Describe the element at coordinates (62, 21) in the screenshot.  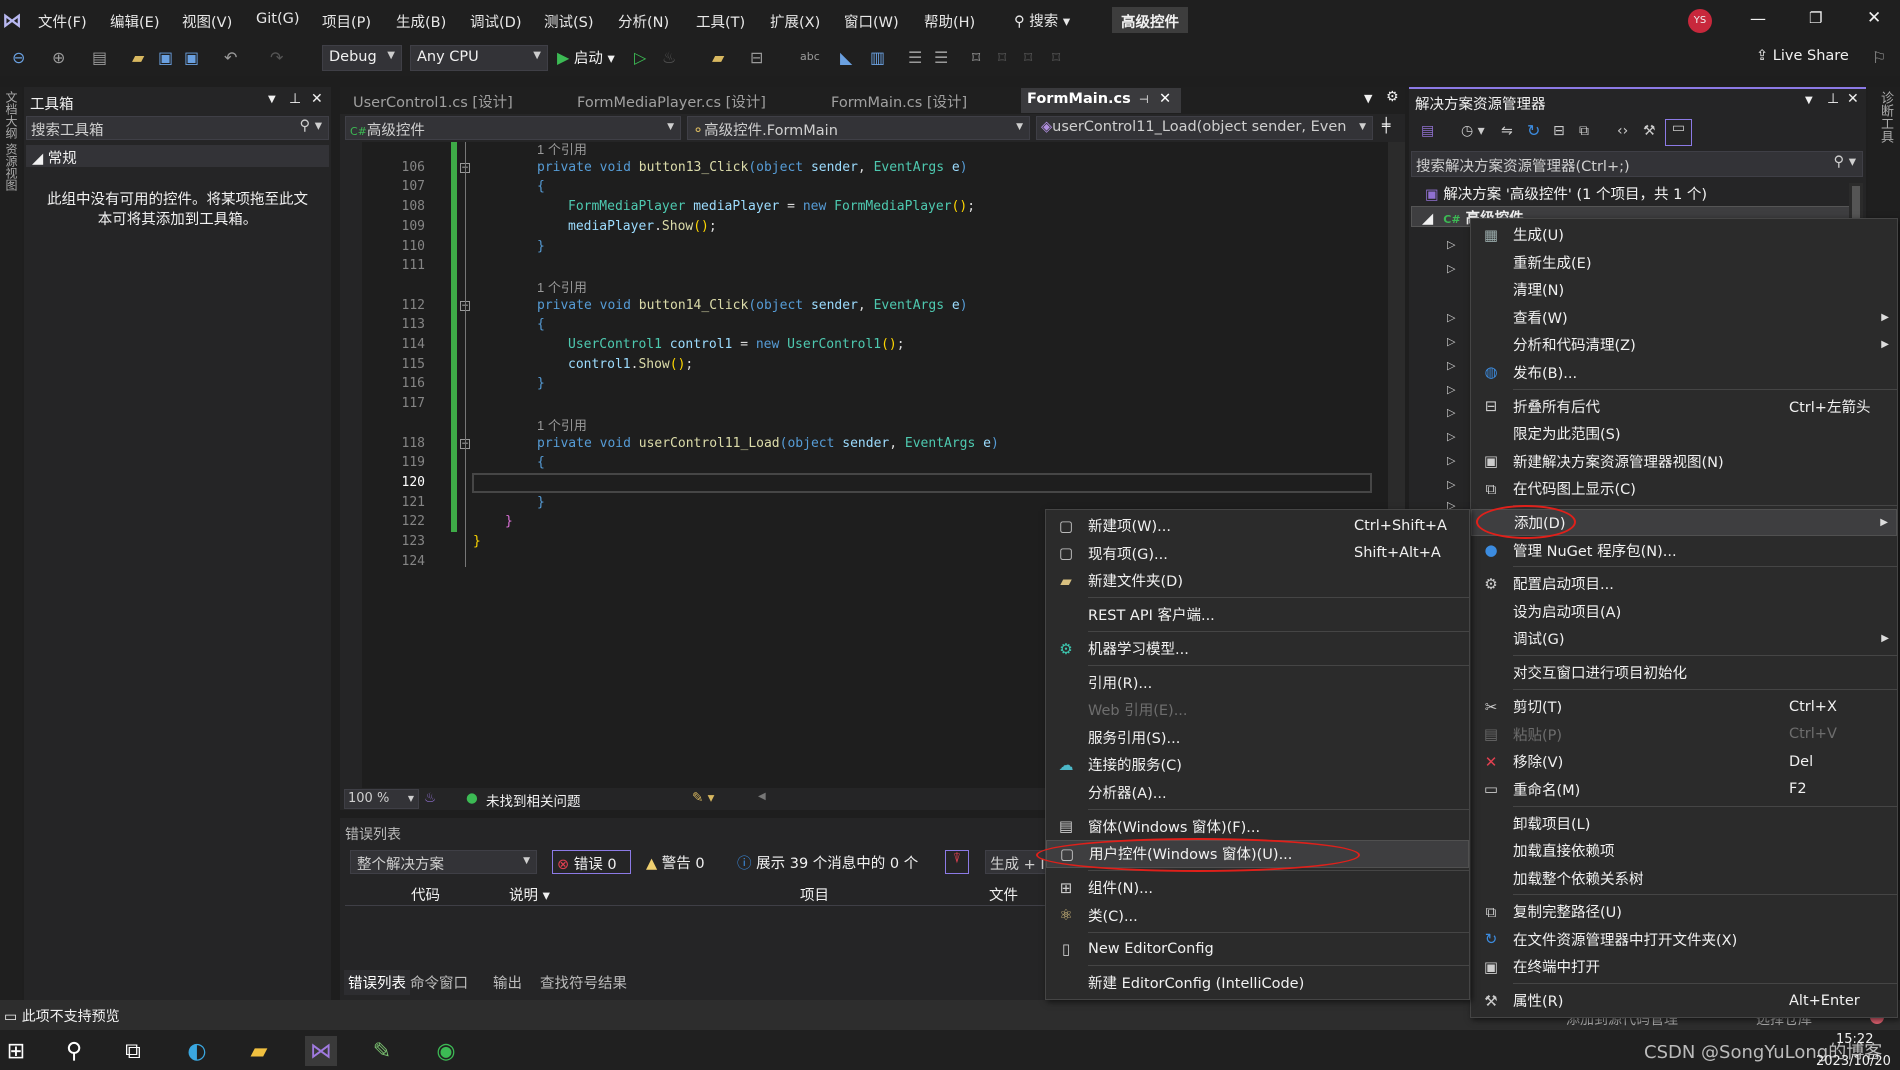
I see `menu-item: 文件(F)` at that location.